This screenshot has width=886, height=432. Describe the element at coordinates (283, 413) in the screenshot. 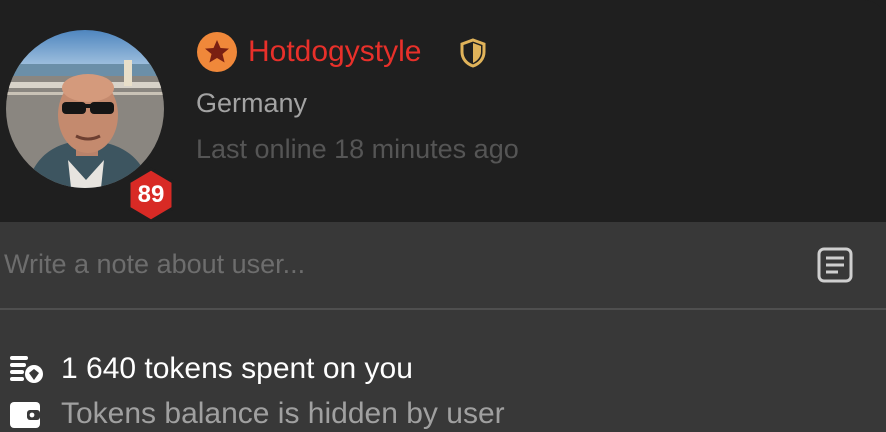

I see `tokens-balance-text: Tokens balance is hidden by user` at that location.